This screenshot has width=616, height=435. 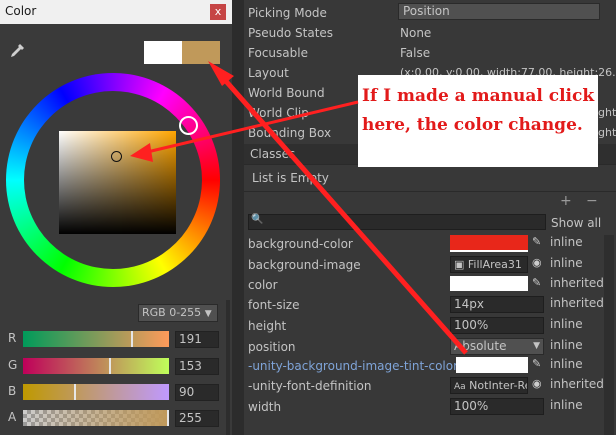 What do you see at coordinates (497, 304) in the screenshot?
I see `font-size-field: 14px` at bounding box center [497, 304].